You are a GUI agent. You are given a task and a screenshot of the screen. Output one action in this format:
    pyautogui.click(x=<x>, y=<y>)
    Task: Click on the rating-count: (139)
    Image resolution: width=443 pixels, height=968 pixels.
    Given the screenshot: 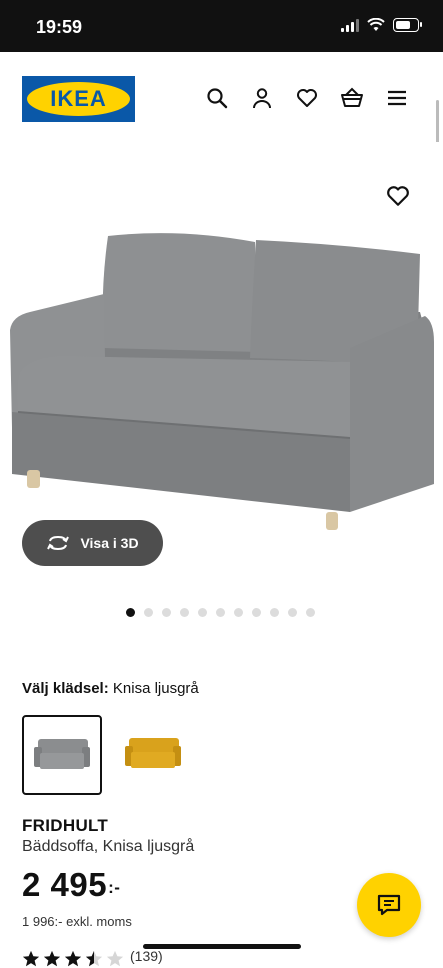 What is the action you would take?
    pyautogui.click(x=146, y=956)
    